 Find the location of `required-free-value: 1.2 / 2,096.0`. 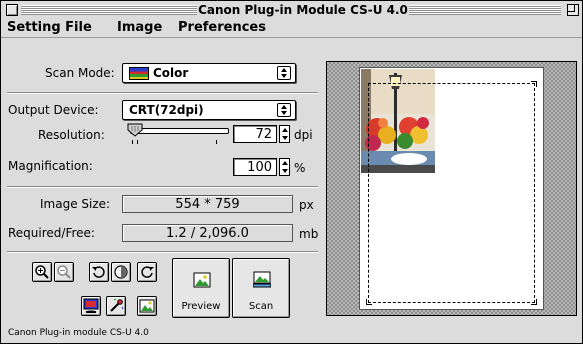

required-free-value: 1.2 / 2,096.0 is located at coordinates (207, 233).